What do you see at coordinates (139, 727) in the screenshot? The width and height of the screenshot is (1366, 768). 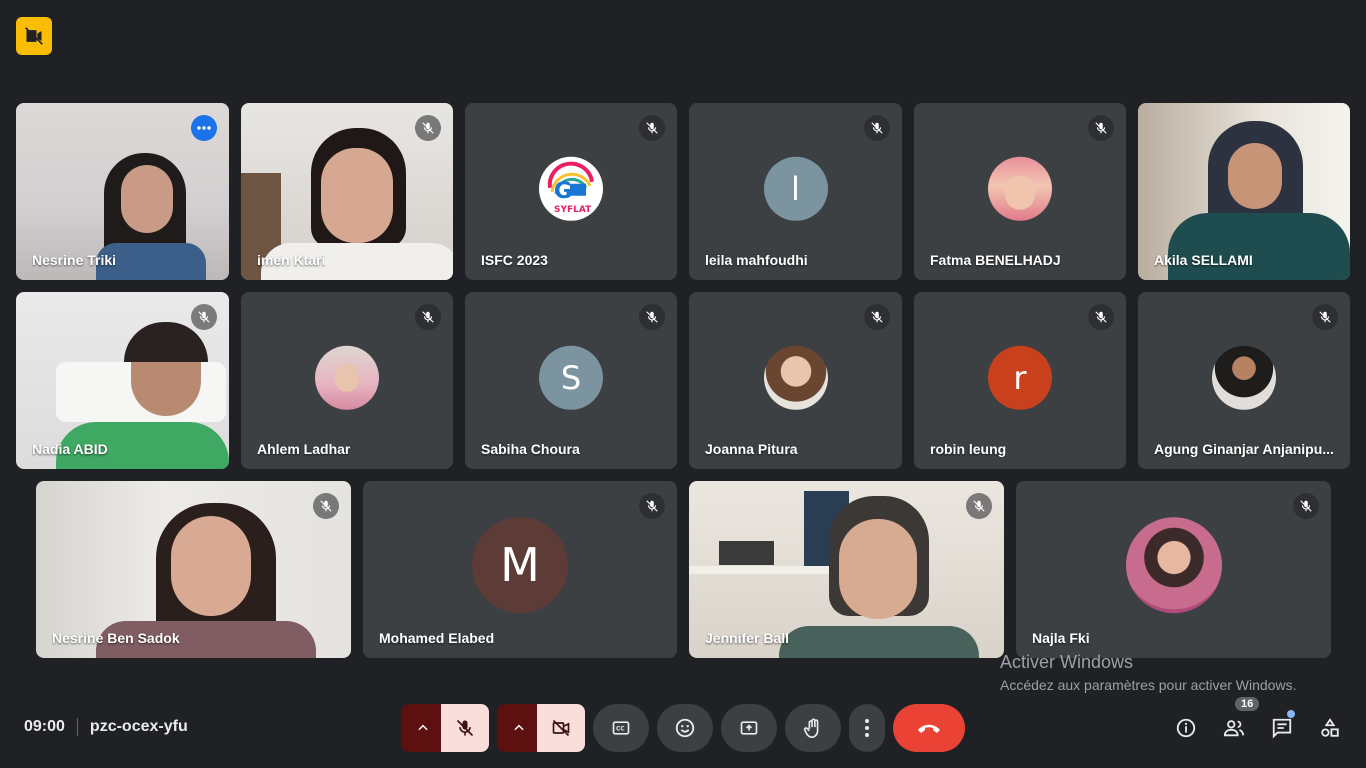 I see `meeting-code: pzc-ocex-yfu` at bounding box center [139, 727].